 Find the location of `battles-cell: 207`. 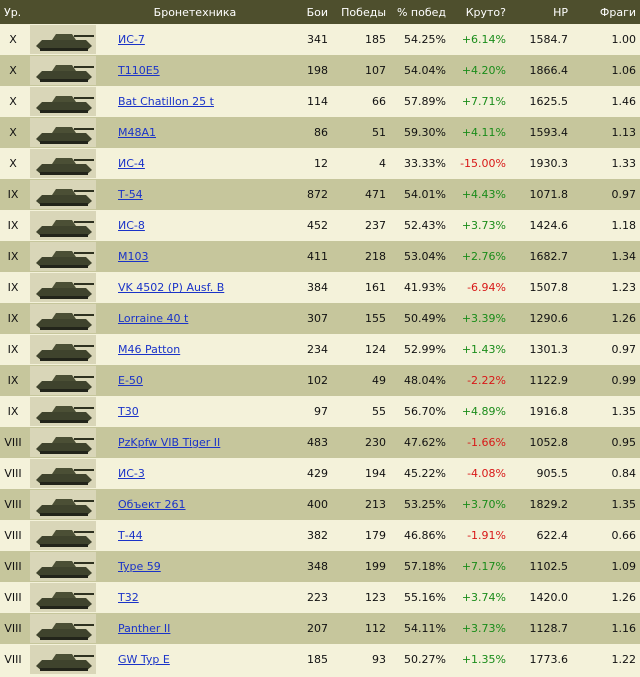

battles-cell: 207 is located at coordinates (317, 628).